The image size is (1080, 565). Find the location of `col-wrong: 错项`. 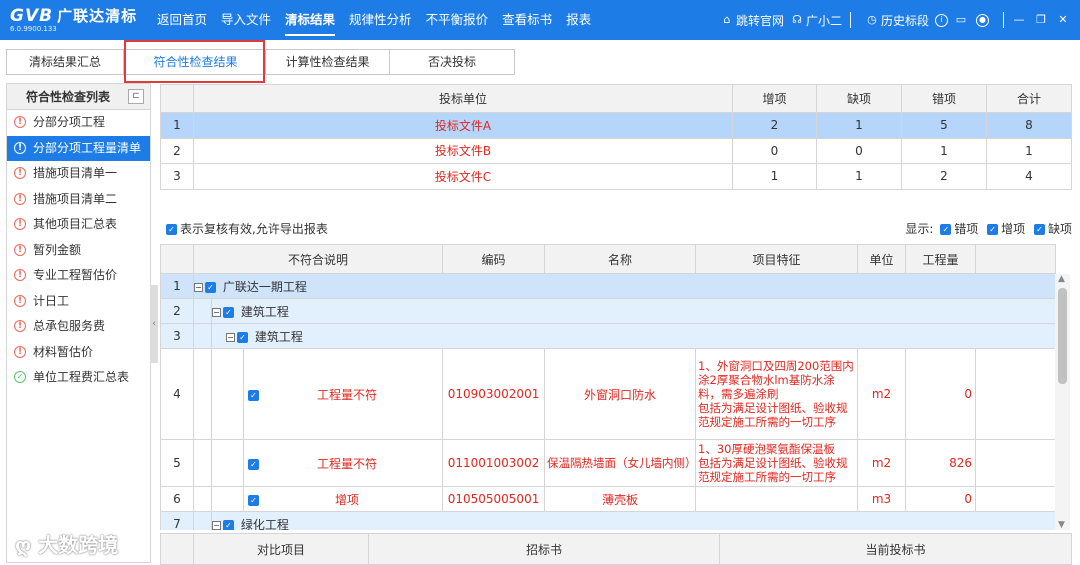

col-wrong: 错项 is located at coordinates (944, 98).